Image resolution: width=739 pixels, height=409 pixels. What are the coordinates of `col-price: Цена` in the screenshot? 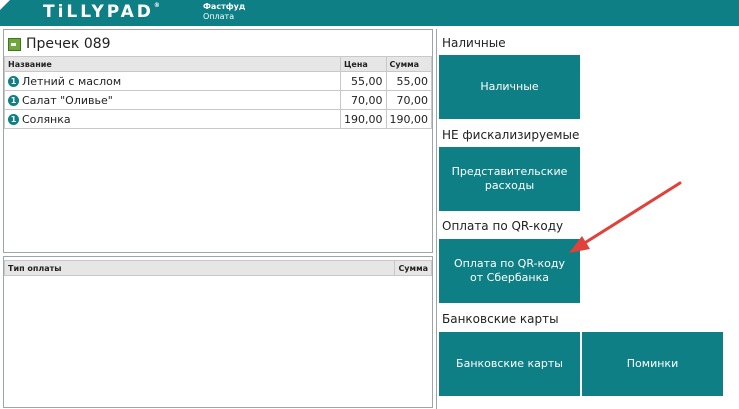 It's located at (363, 64).